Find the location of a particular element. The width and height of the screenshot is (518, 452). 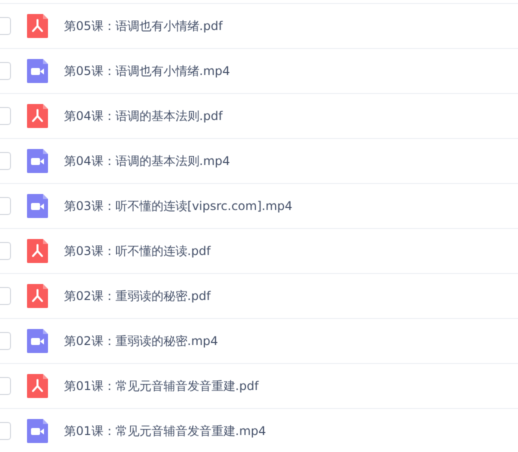

file-name: 第01课：常见元音辅音发音重建.pdf is located at coordinates (161, 386).